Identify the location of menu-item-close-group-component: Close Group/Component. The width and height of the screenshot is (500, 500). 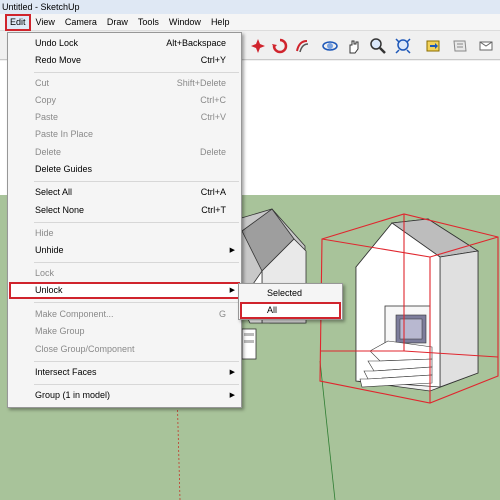
(124, 349).